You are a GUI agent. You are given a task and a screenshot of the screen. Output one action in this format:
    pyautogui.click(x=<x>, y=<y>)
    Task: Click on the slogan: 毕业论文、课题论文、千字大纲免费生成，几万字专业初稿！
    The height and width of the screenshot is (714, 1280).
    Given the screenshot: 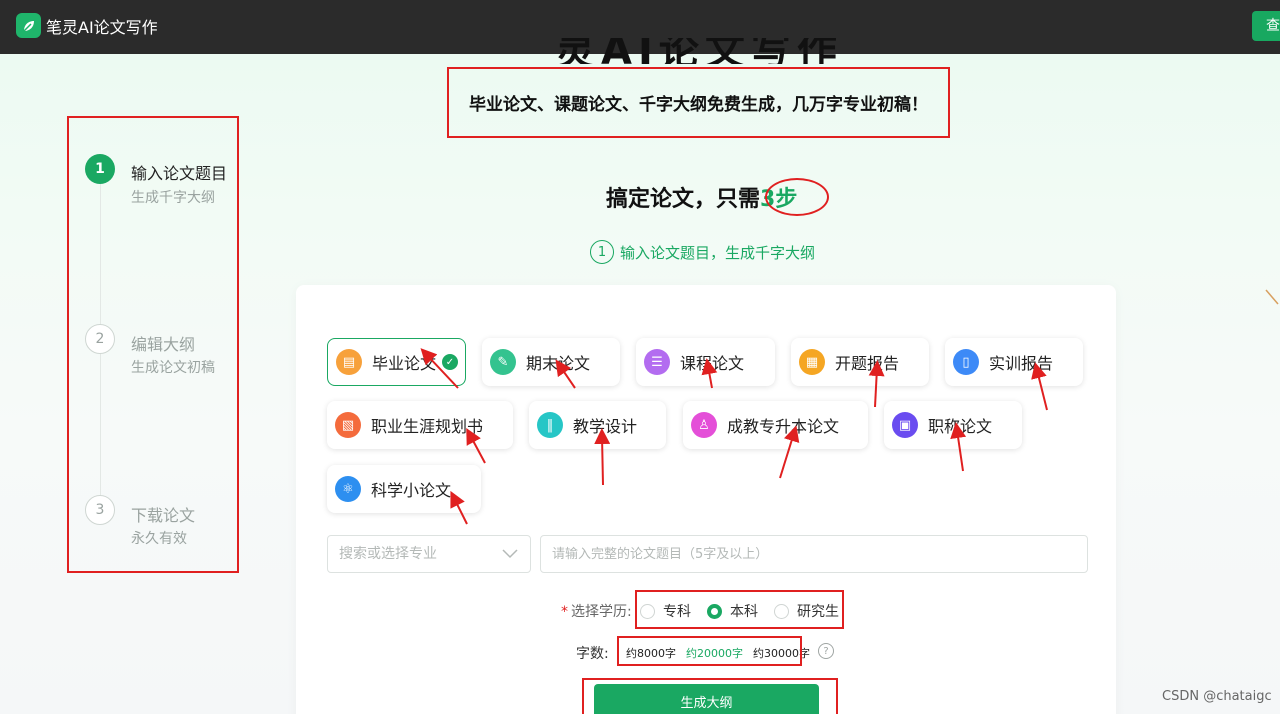 What is the action you would take?
    pyautogui.click(x=698, y=105)
    